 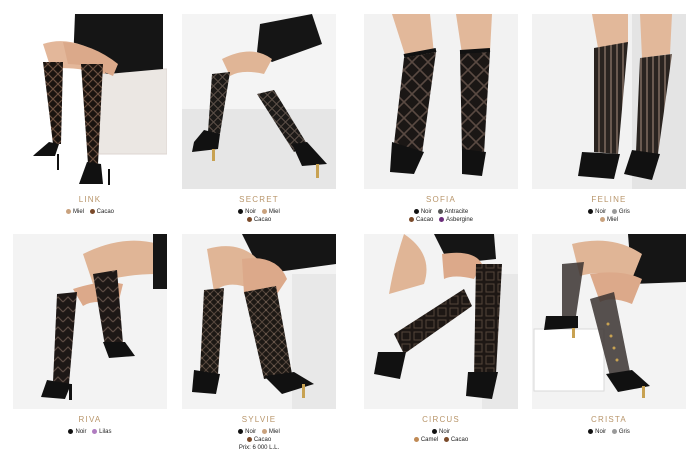 What do you see at coordinates (455, 220) in the screenshot?
I see `color-swatch: Asbergine` at bounding box center [455, 220].